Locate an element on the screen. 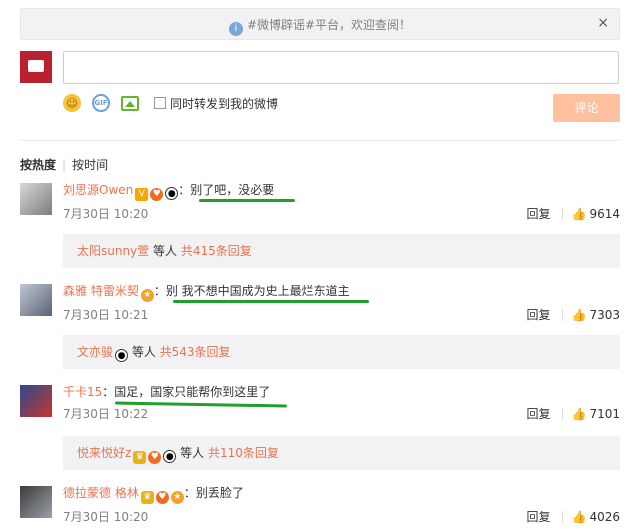 This screenshot has width=640, height=530. sub-replies-box: 文亦骏 ● 等人 共543条回复 is located at coordinates (341, 352).